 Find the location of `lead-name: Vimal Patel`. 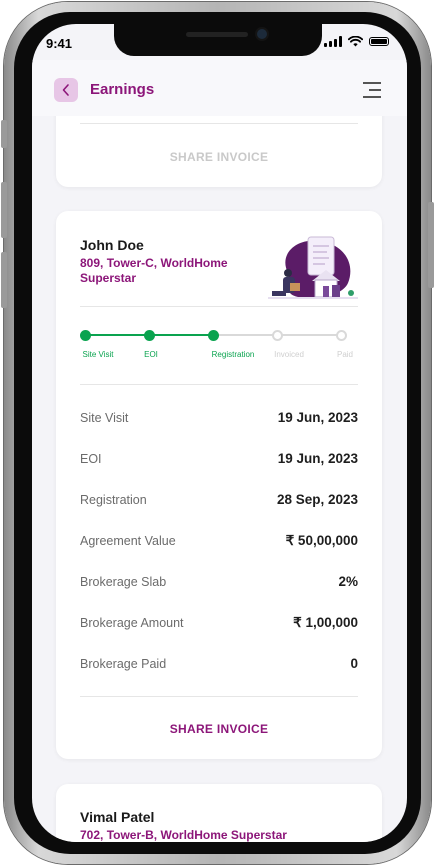

lead-name: Vimal Patel is located at coordinates (117, 817).